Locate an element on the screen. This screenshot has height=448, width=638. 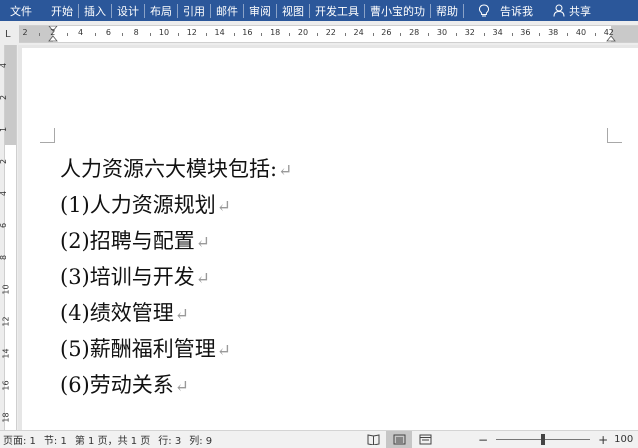
document-line: (5)薪酬福利管理↵ is located at coordinates (176, 349).